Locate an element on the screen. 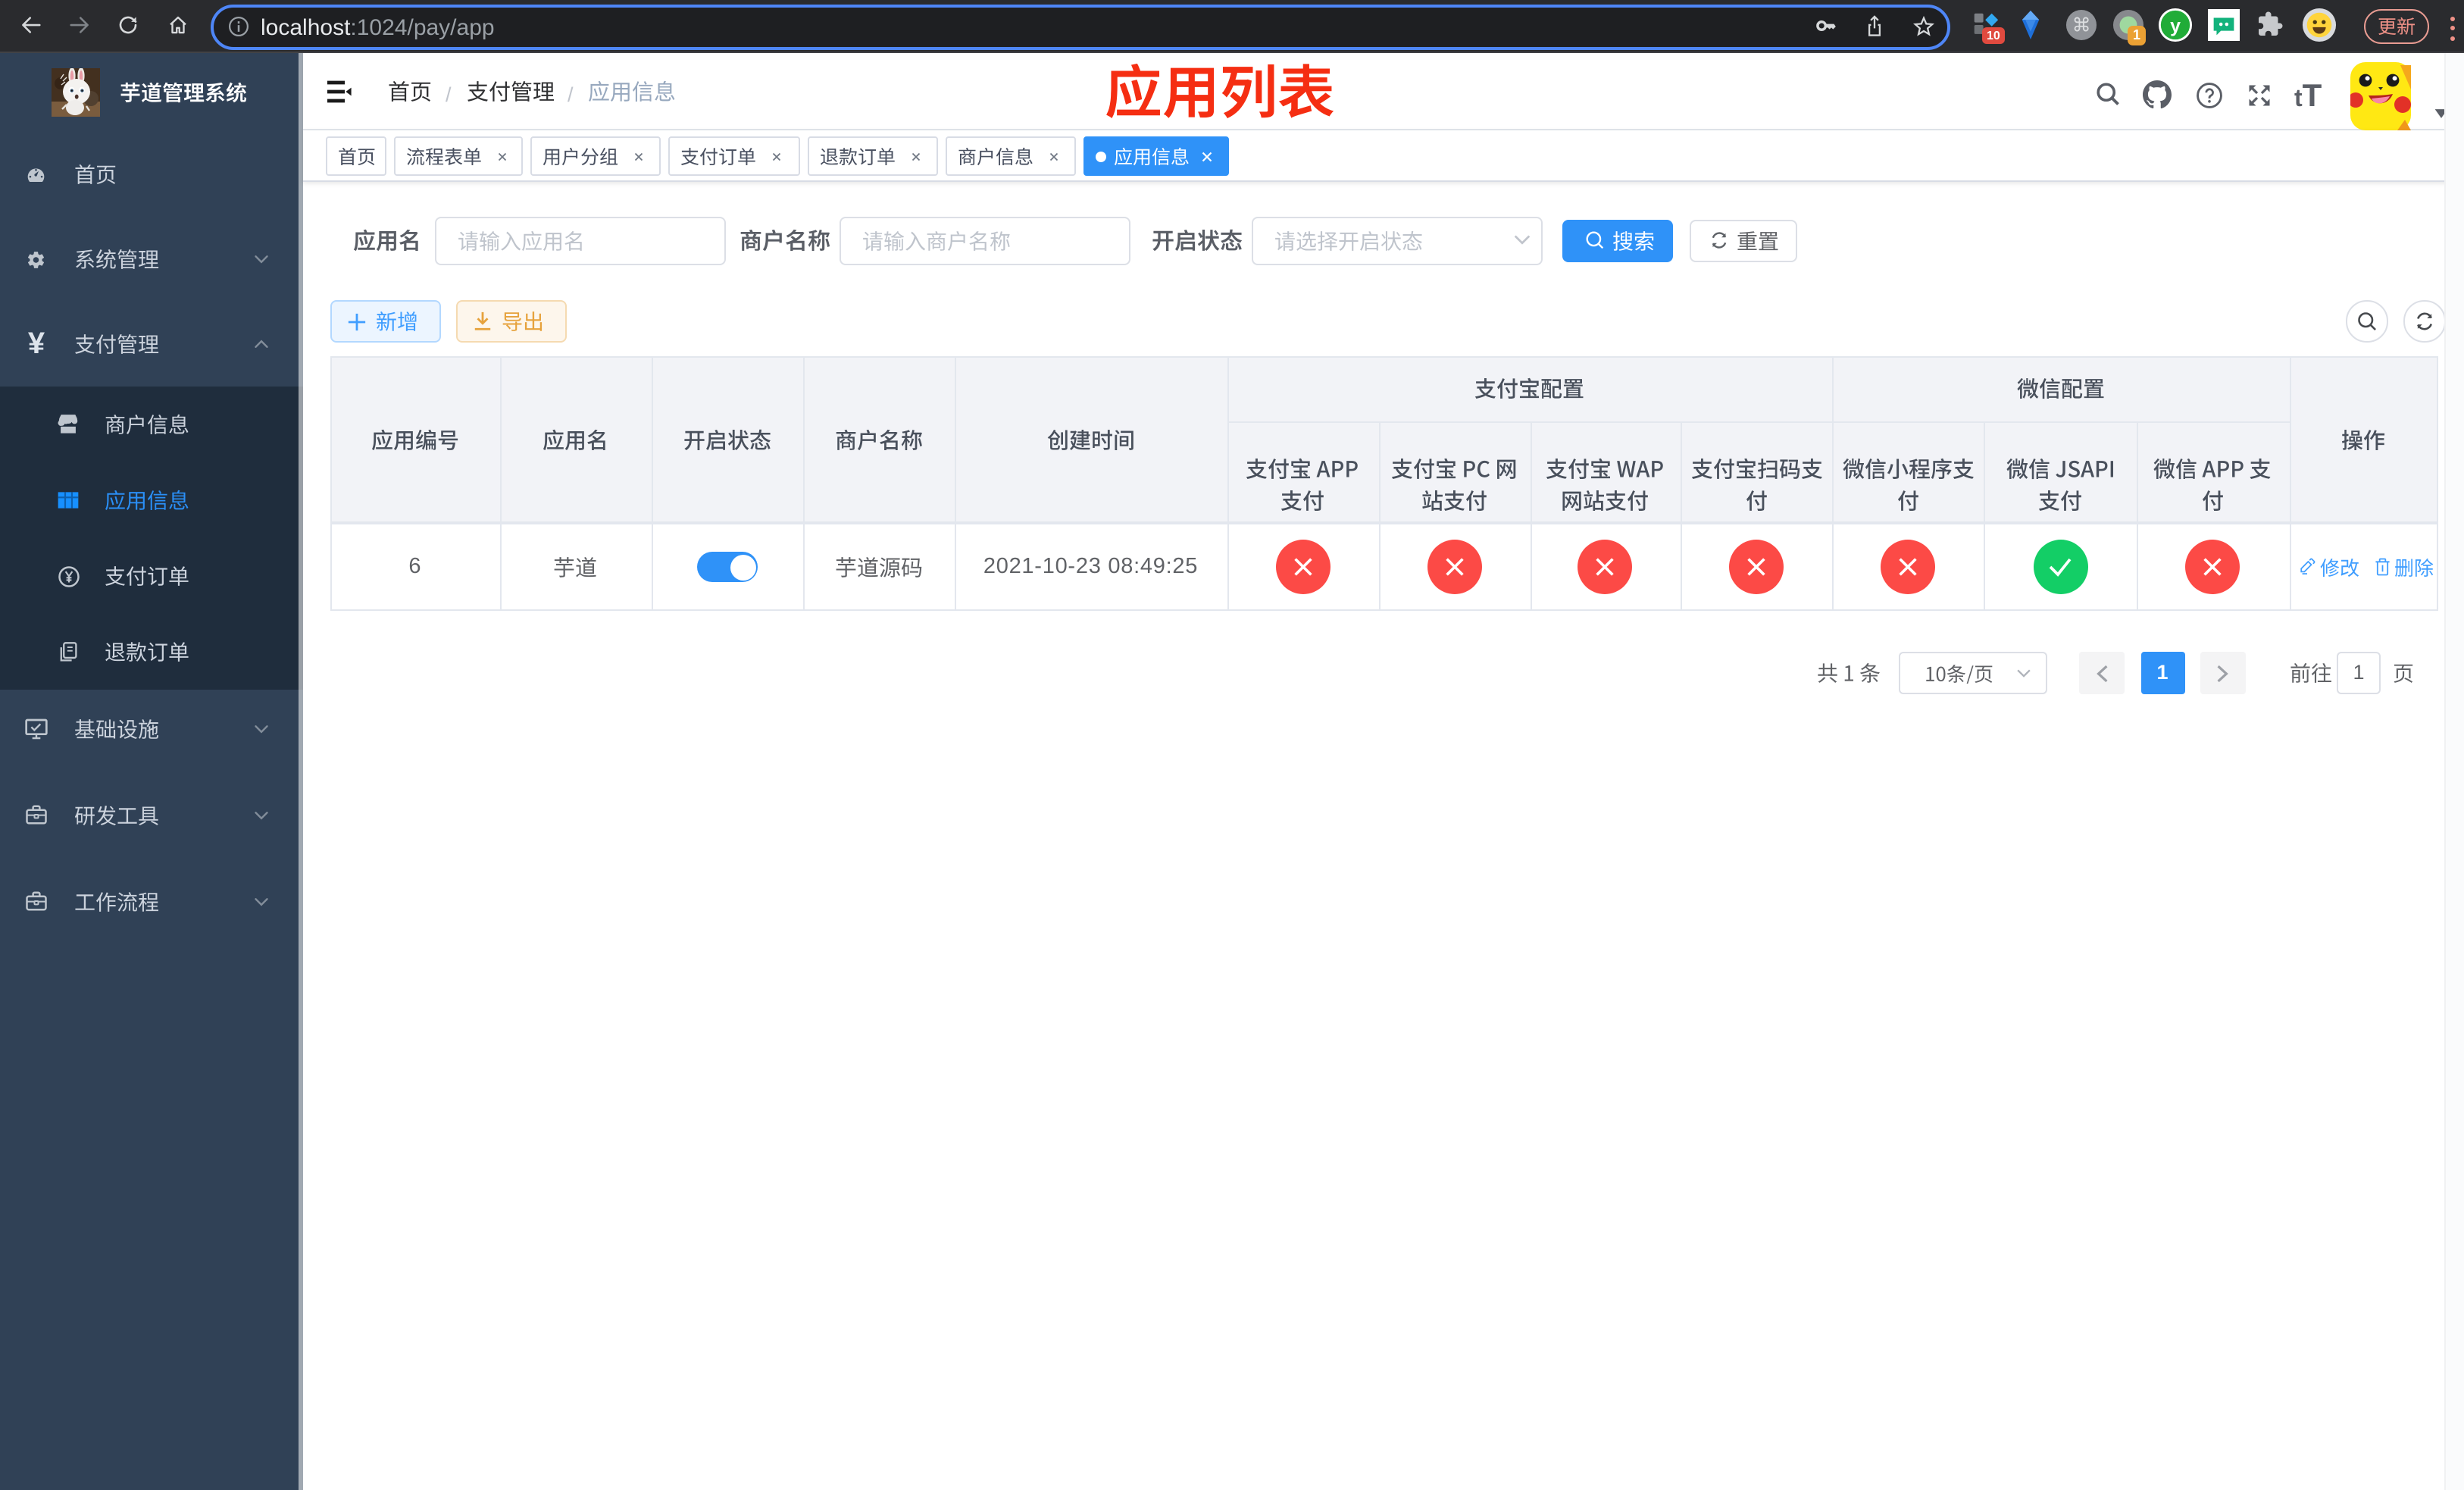 Image resolution: width=2464 pixels, height=1490 pixels. svg-text: y is located at coordinates (2175, 27).